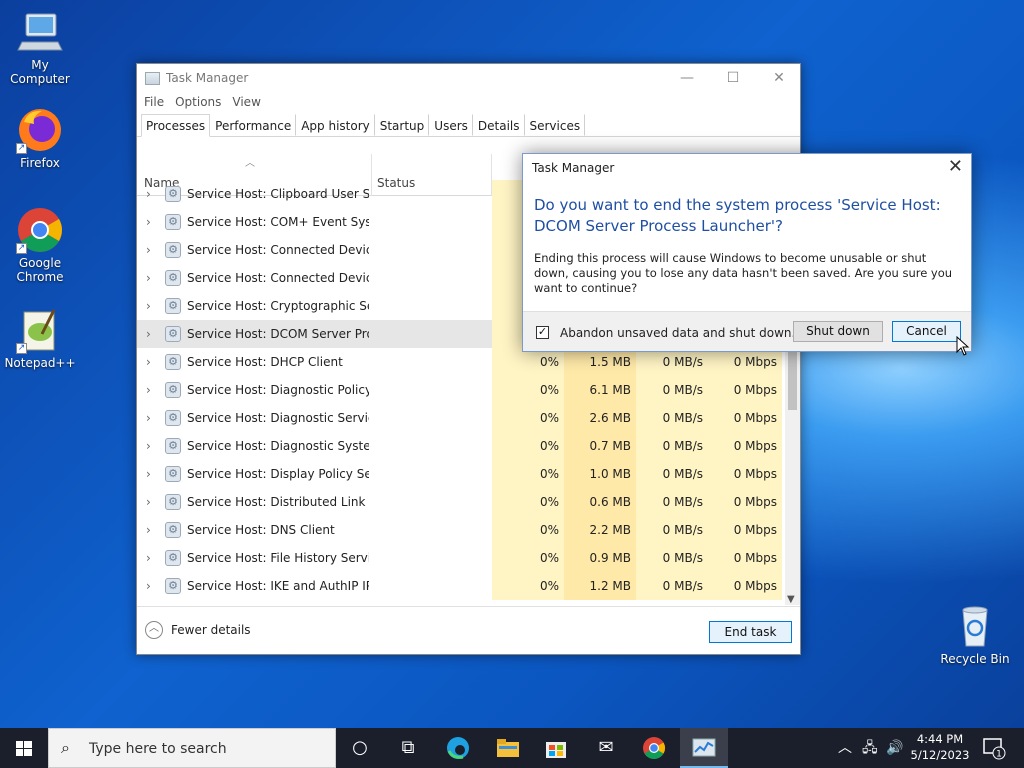 The image size is (1024, 768). I want to click on taskbar-chrome-icon, so click(654, 748).